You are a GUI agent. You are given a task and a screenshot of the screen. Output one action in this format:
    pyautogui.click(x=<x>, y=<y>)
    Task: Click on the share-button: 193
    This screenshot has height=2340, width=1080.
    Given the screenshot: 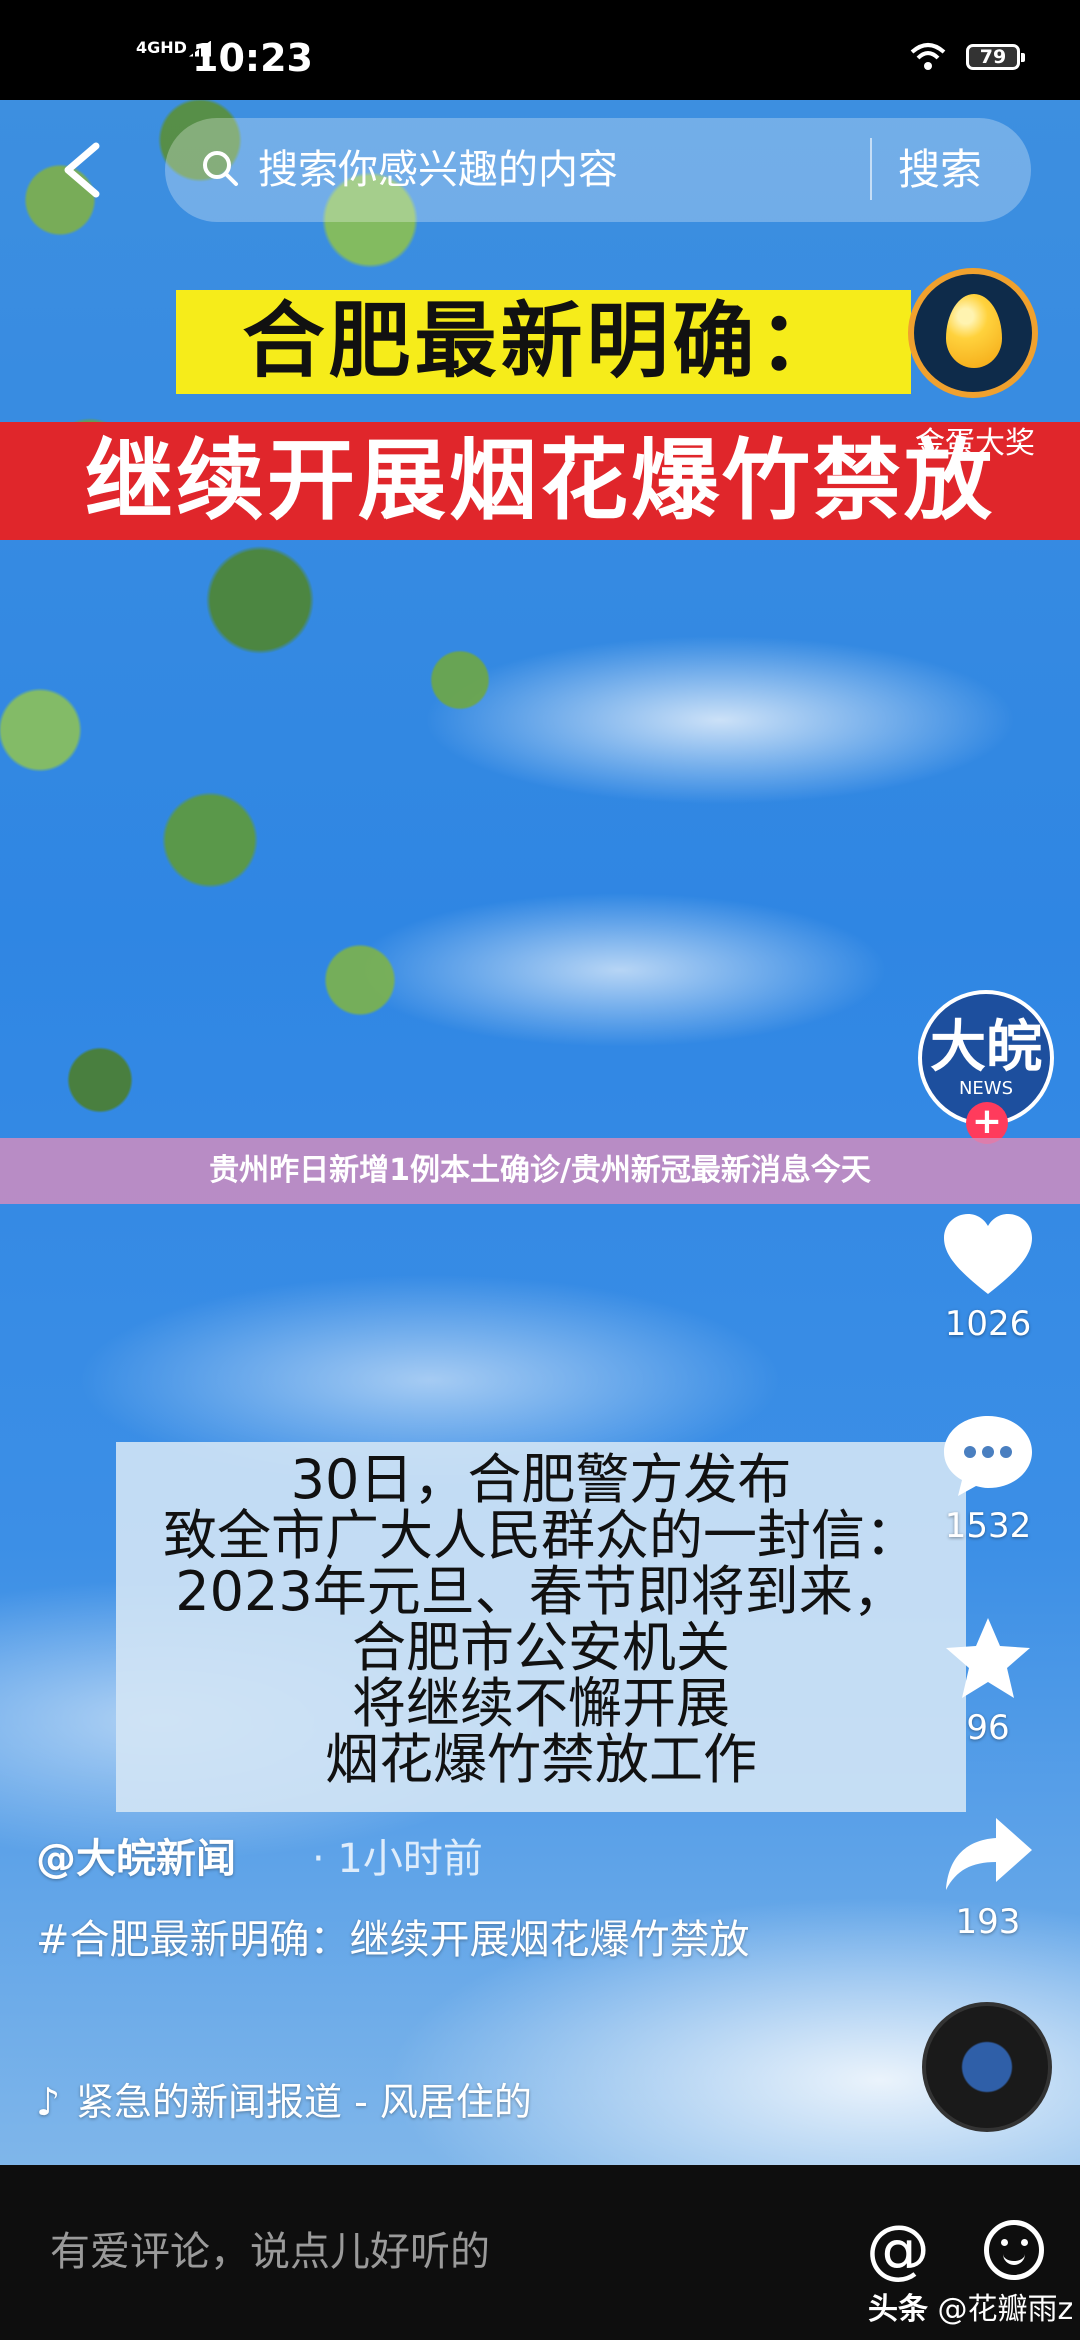 What is the action you would take?
    pyautogui.click(x=988, y=1877)
    